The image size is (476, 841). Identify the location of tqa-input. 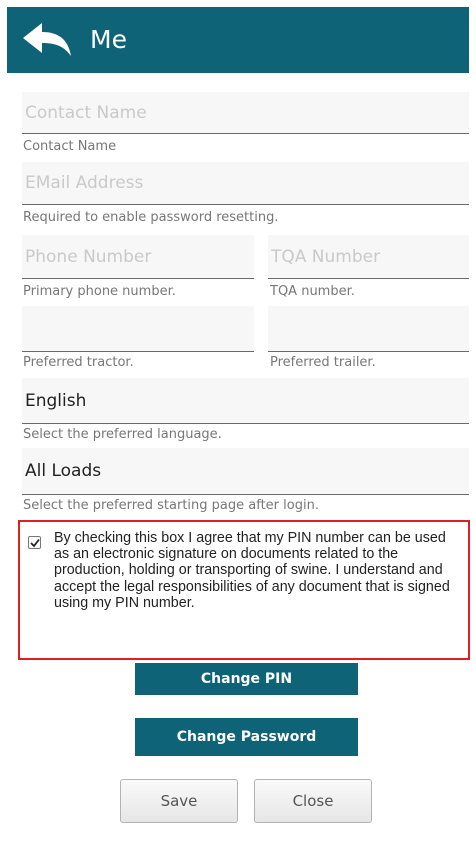
(368, 257).